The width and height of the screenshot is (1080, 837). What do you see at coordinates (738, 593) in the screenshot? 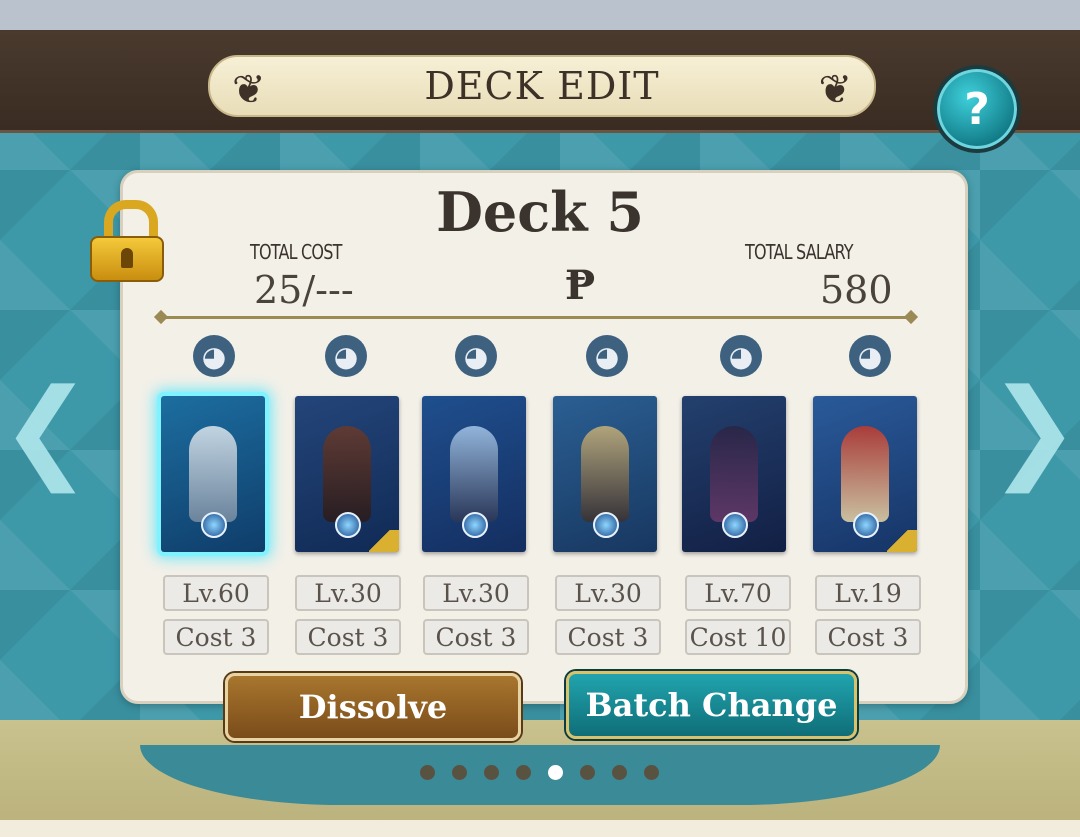
I see `card-level: Lv.70` at bounding box center [738, 593].